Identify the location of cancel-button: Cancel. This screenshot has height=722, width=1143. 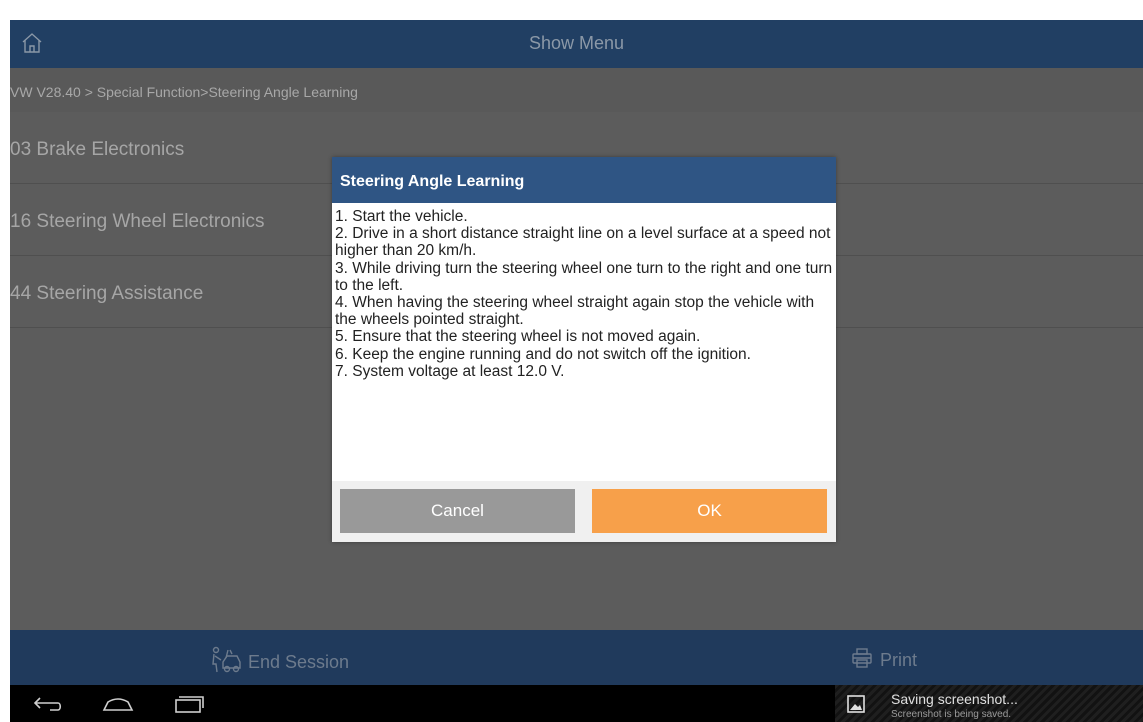
(457, 511).